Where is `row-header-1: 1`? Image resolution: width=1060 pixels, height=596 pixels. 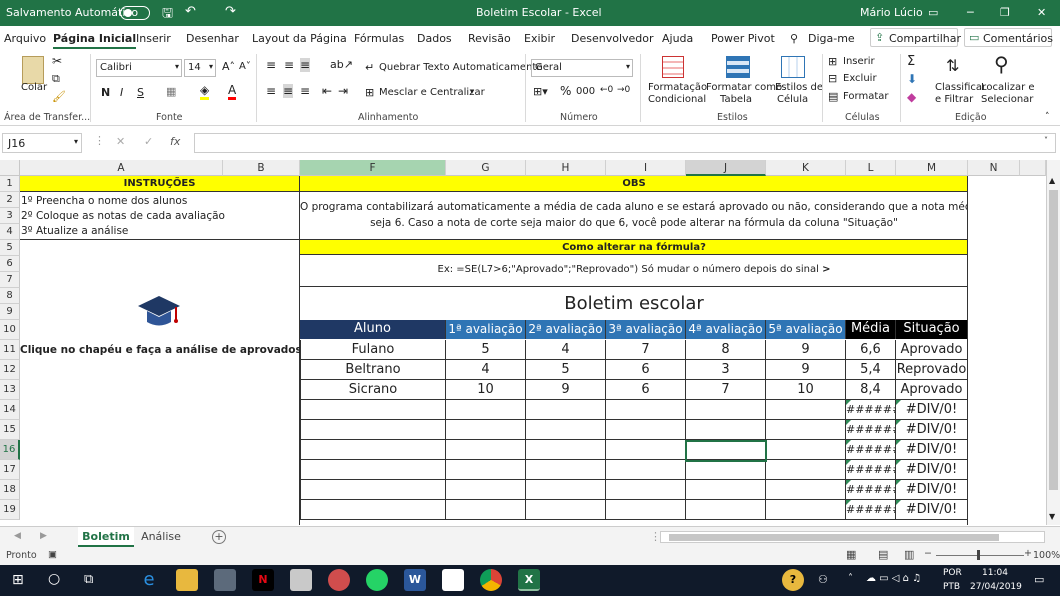
row-header-1: 1 is located at coordinates (10, 184).